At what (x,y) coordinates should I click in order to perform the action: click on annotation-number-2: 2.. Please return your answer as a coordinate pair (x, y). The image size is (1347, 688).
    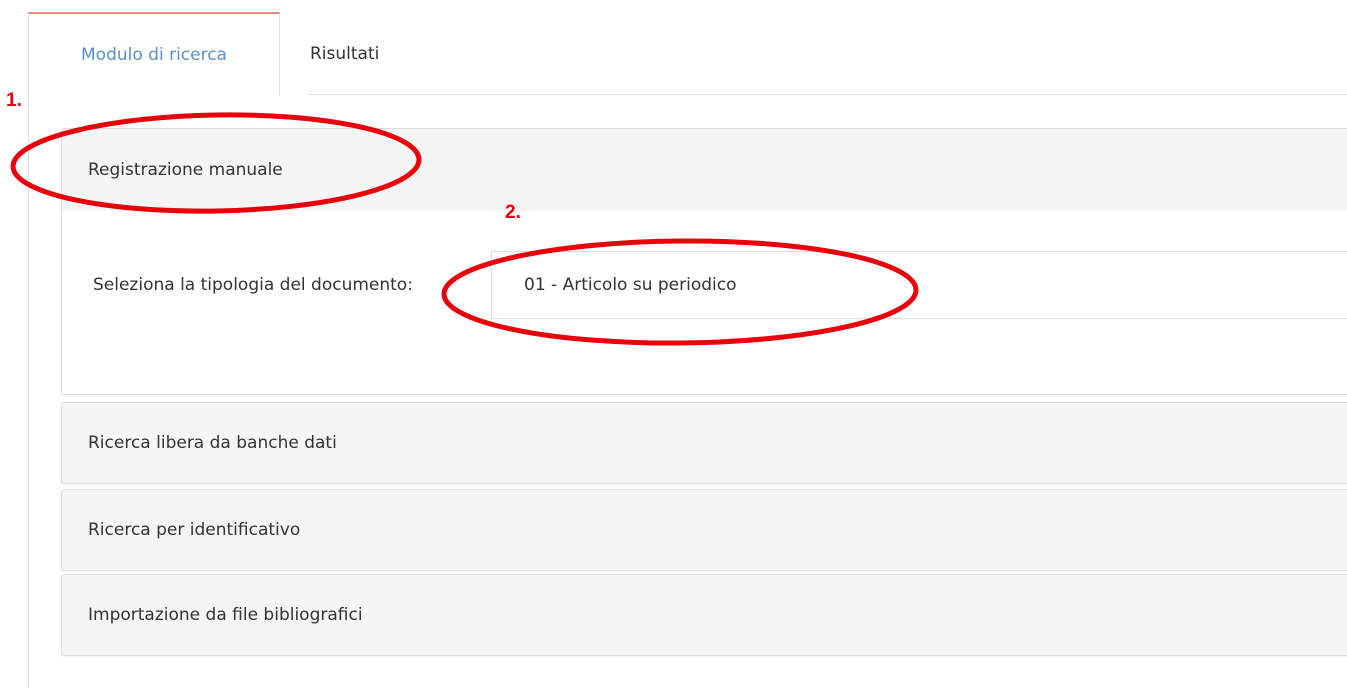
    Looking at the image, I should click on (513, 212).